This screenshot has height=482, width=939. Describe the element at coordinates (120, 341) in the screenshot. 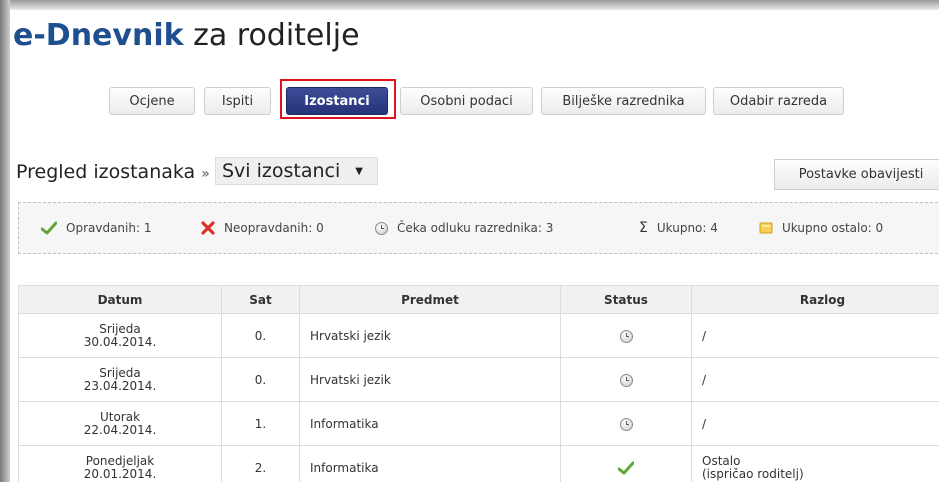

I see `date-value: 30.04.2014.` at that location.